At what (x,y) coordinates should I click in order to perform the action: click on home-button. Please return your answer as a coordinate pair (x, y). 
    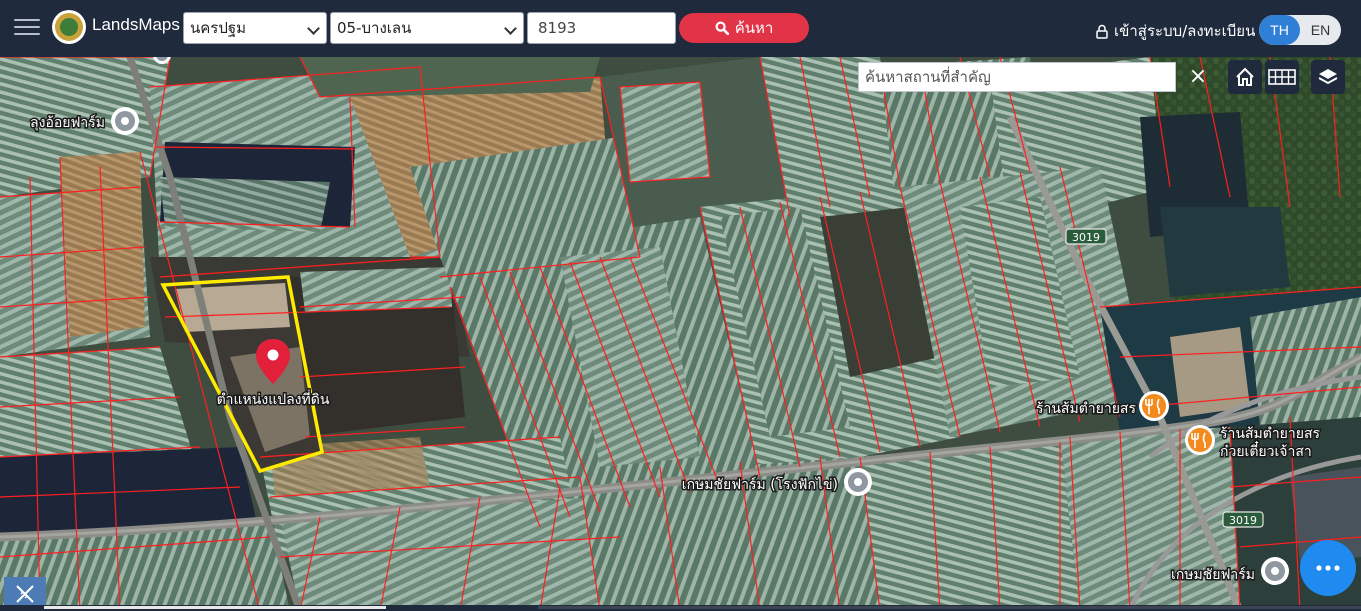
    Looking at the image, I should click on (1245, 77).